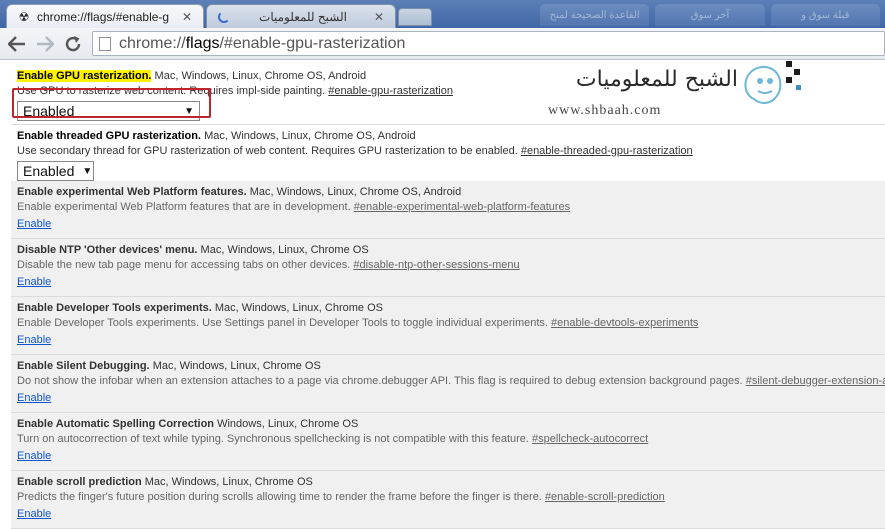 The width and height of the screenshot is (885, 529). I want to click on tab-flags: ☢ chrome://flags/#enable-g ✕, so click(105, 16).